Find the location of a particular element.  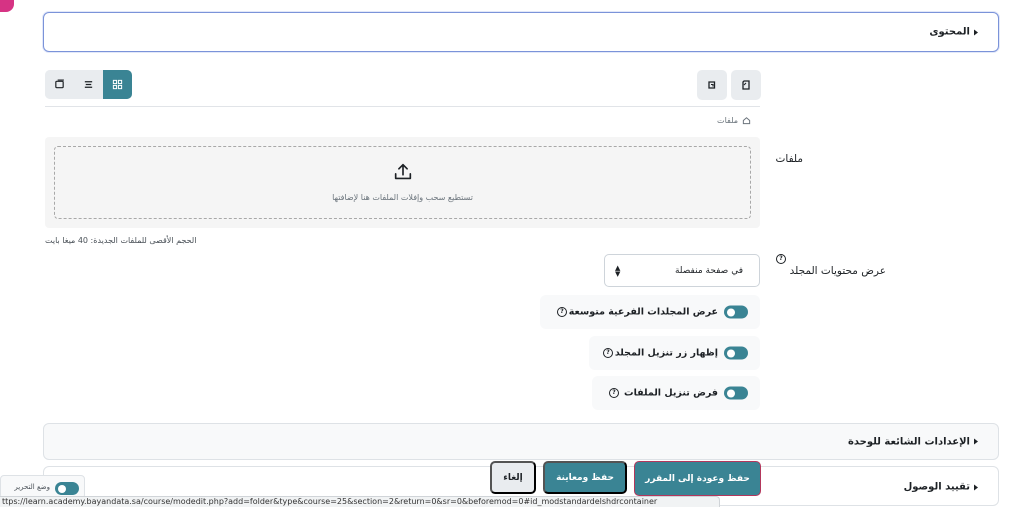

grid-view-icon is located at coordinates (117, 84).